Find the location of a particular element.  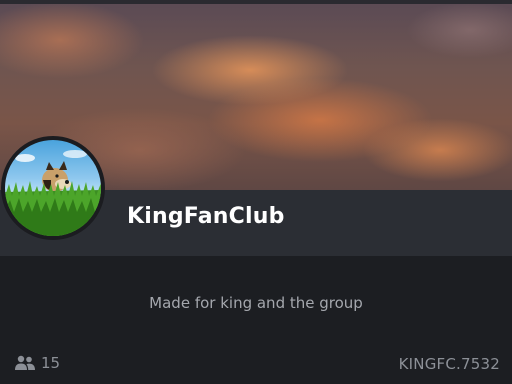

group-avatar is located at coordinates (53, 188).